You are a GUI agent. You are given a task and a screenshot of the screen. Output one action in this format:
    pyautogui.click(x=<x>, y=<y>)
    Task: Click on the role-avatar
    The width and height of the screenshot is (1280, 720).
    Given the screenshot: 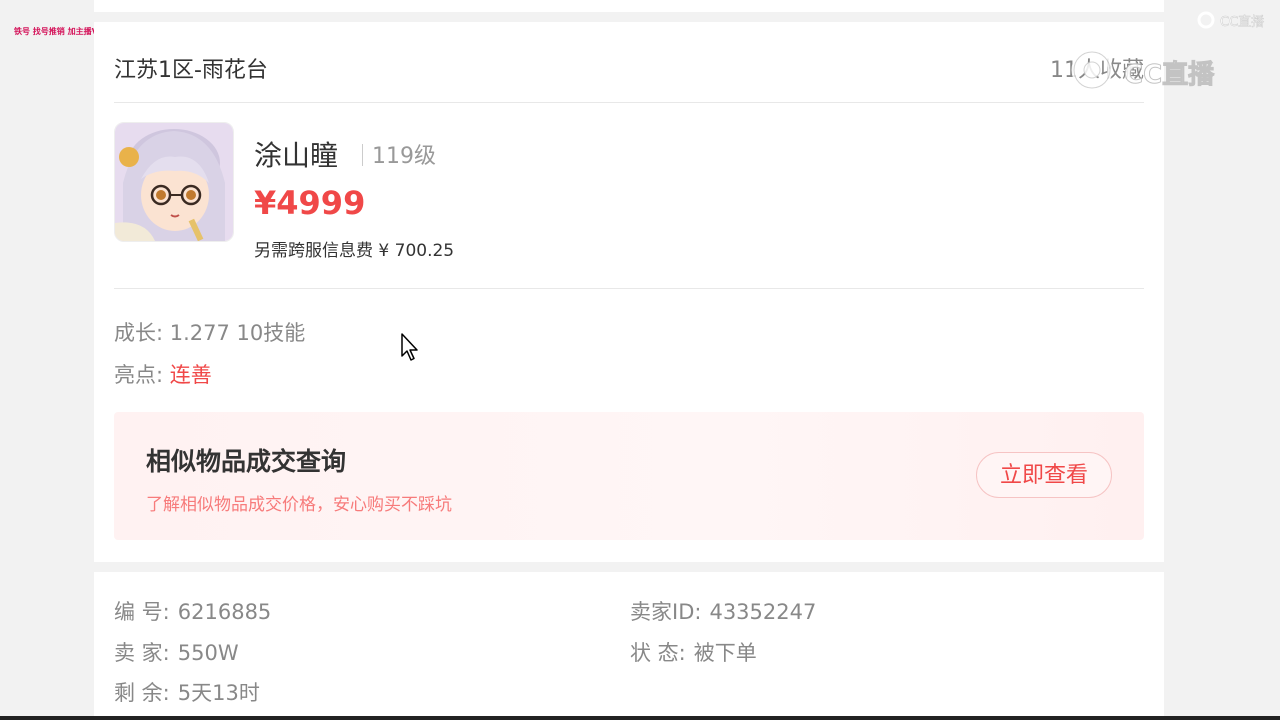 What is the action you would take?
    pyautogui.click(x=174, y=182)
    